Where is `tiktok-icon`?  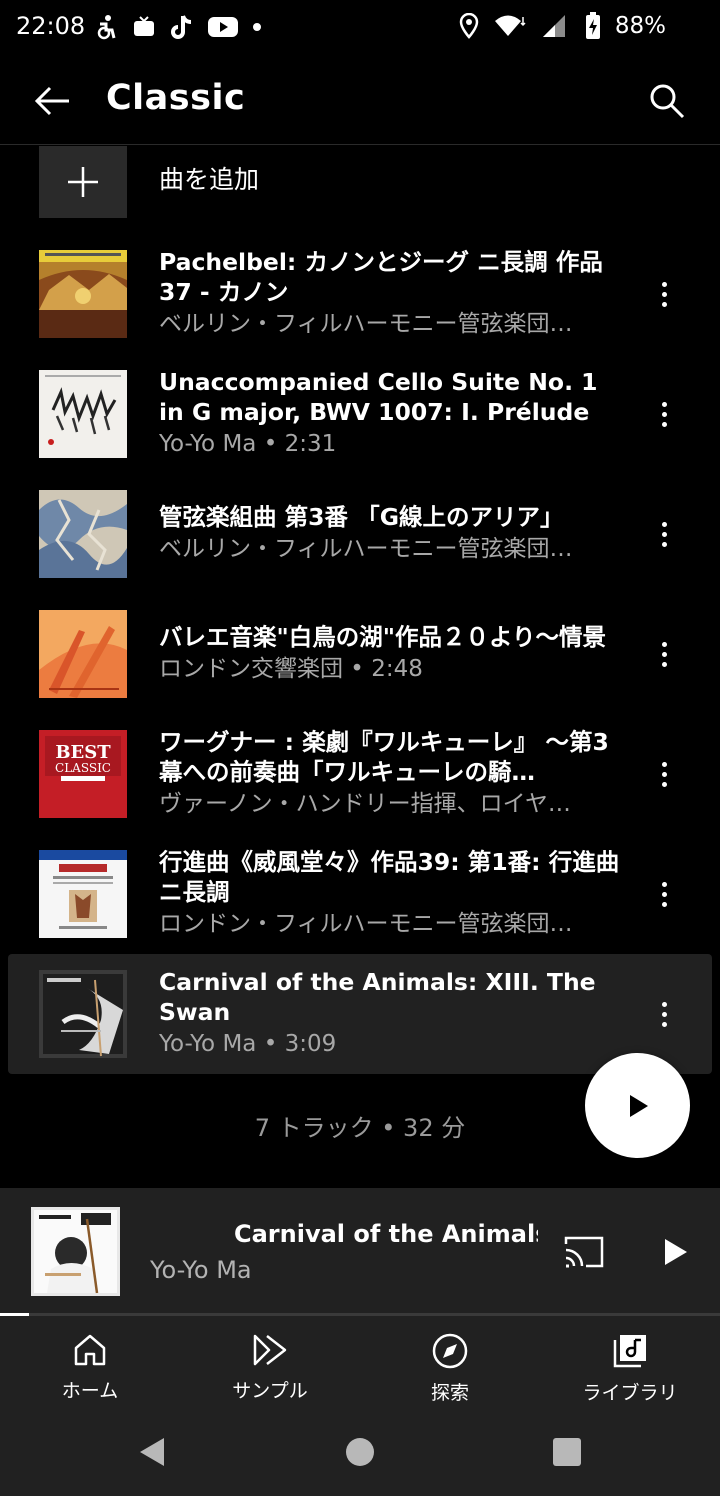
tiktok-icon is located at coordinates (181, 27).